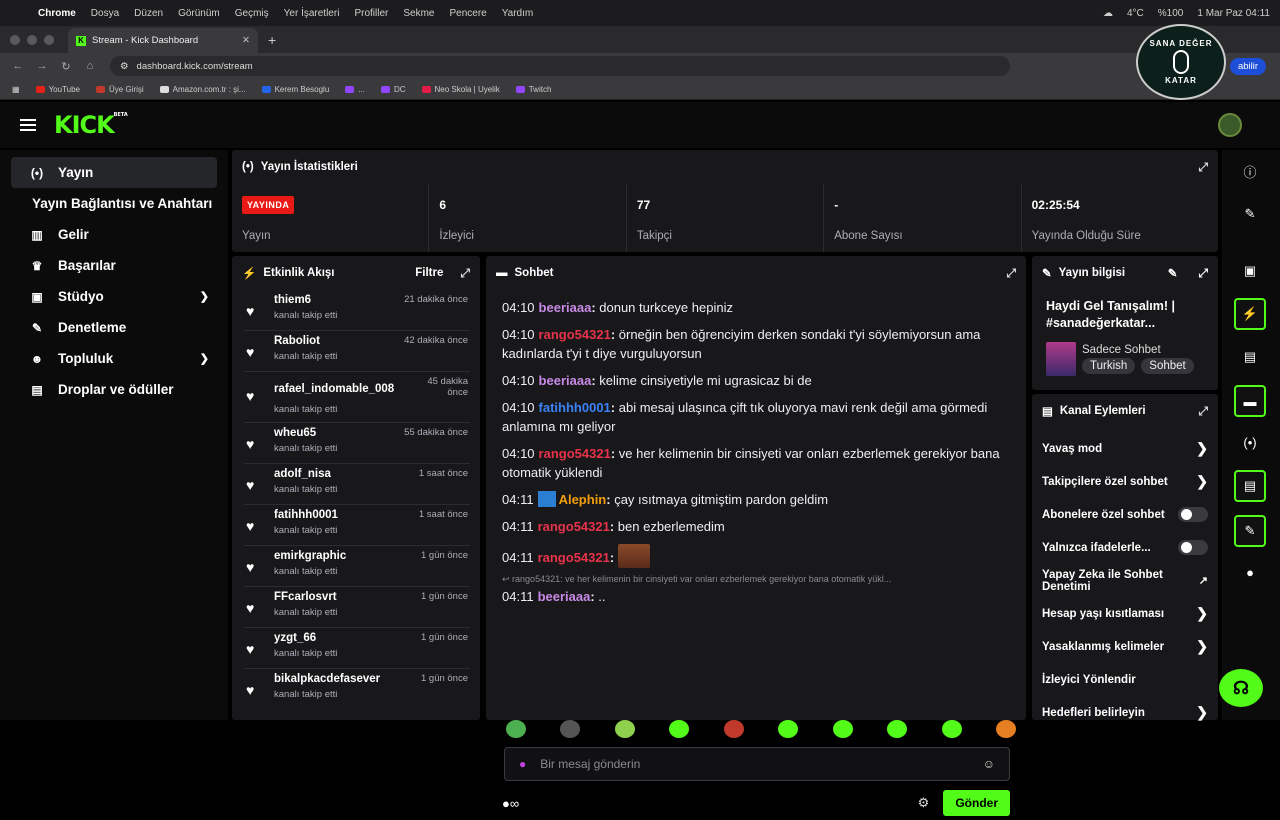 The width and height of the screenshot is (1280, 820). I want to click on screen-capture-icon: ▣, so click(1250, 271).